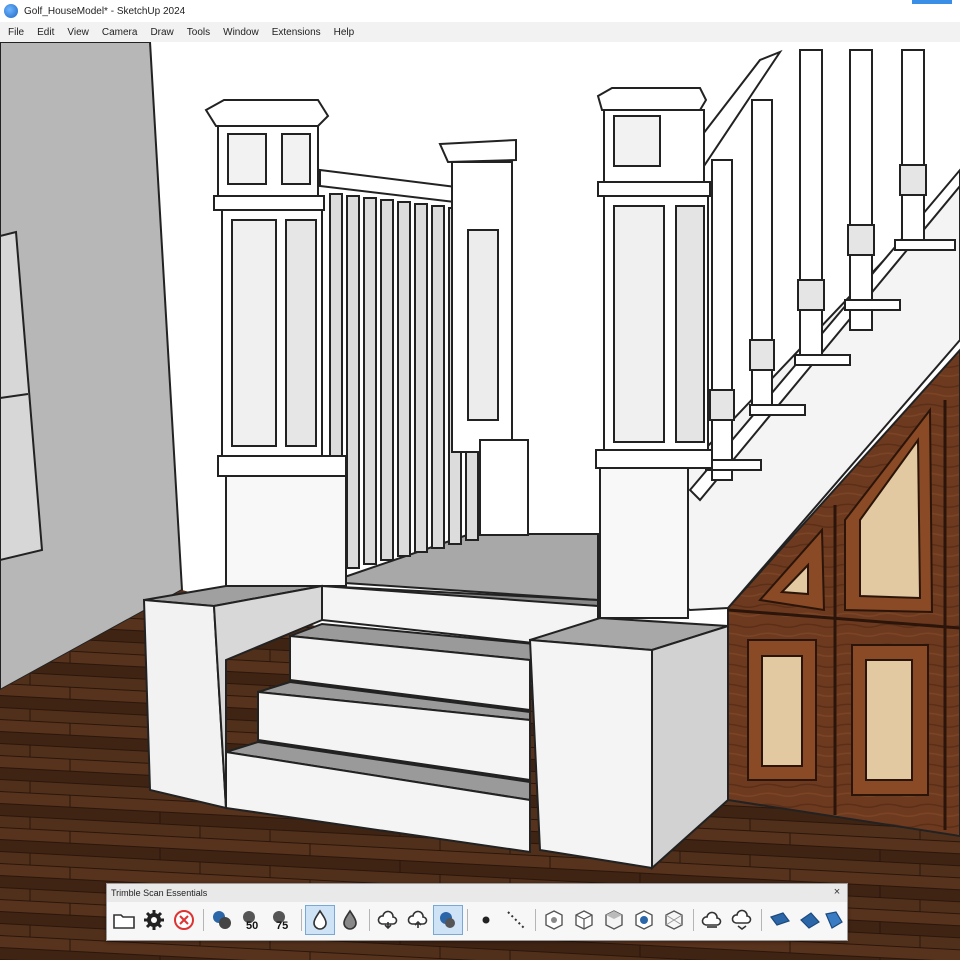  I want to click on cancel-icon, so click(184, 920).